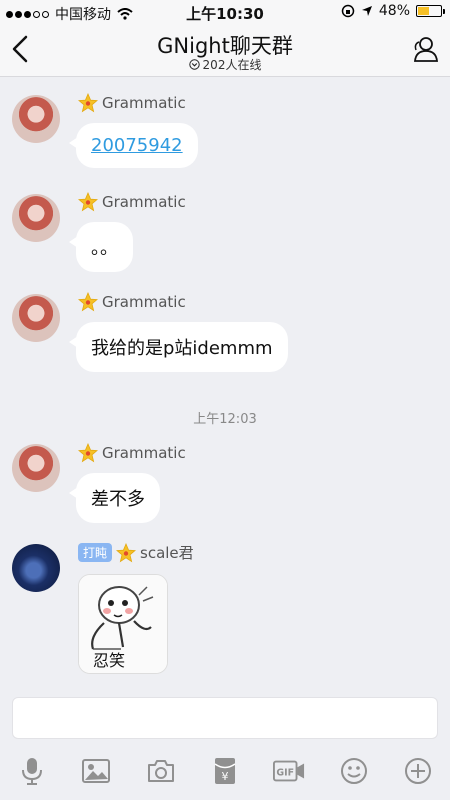 Image resolution: width=450 pixels, height=800 pixels. I want to click on member-tag: 打盹, so click(95, 552).